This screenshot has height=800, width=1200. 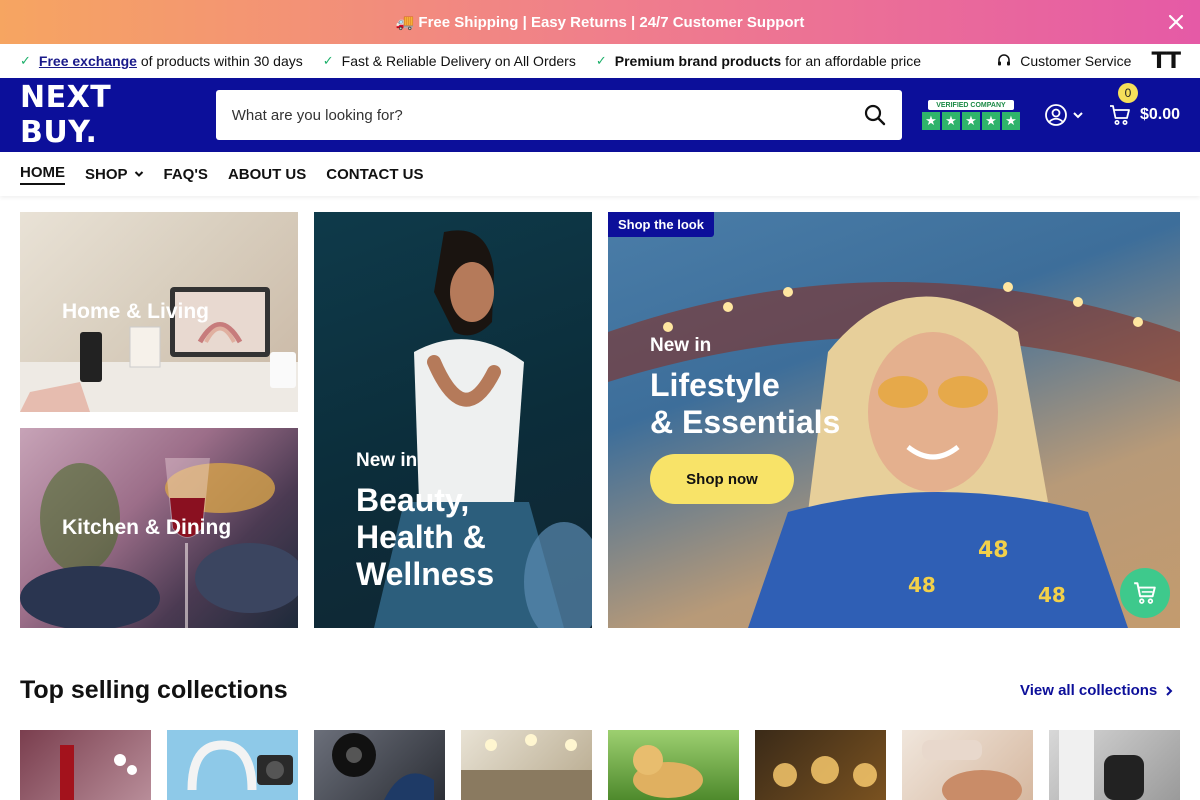 What do you see at coordinates (267, 174) in the screenshot?
I see `nav-about: ABOUT US` at bounding box center [267, 174].